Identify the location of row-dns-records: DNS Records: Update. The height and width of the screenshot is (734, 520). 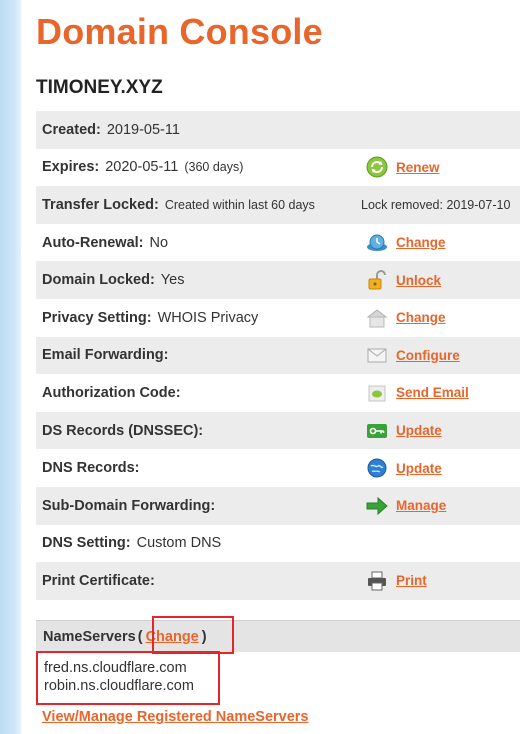
(278, 468).